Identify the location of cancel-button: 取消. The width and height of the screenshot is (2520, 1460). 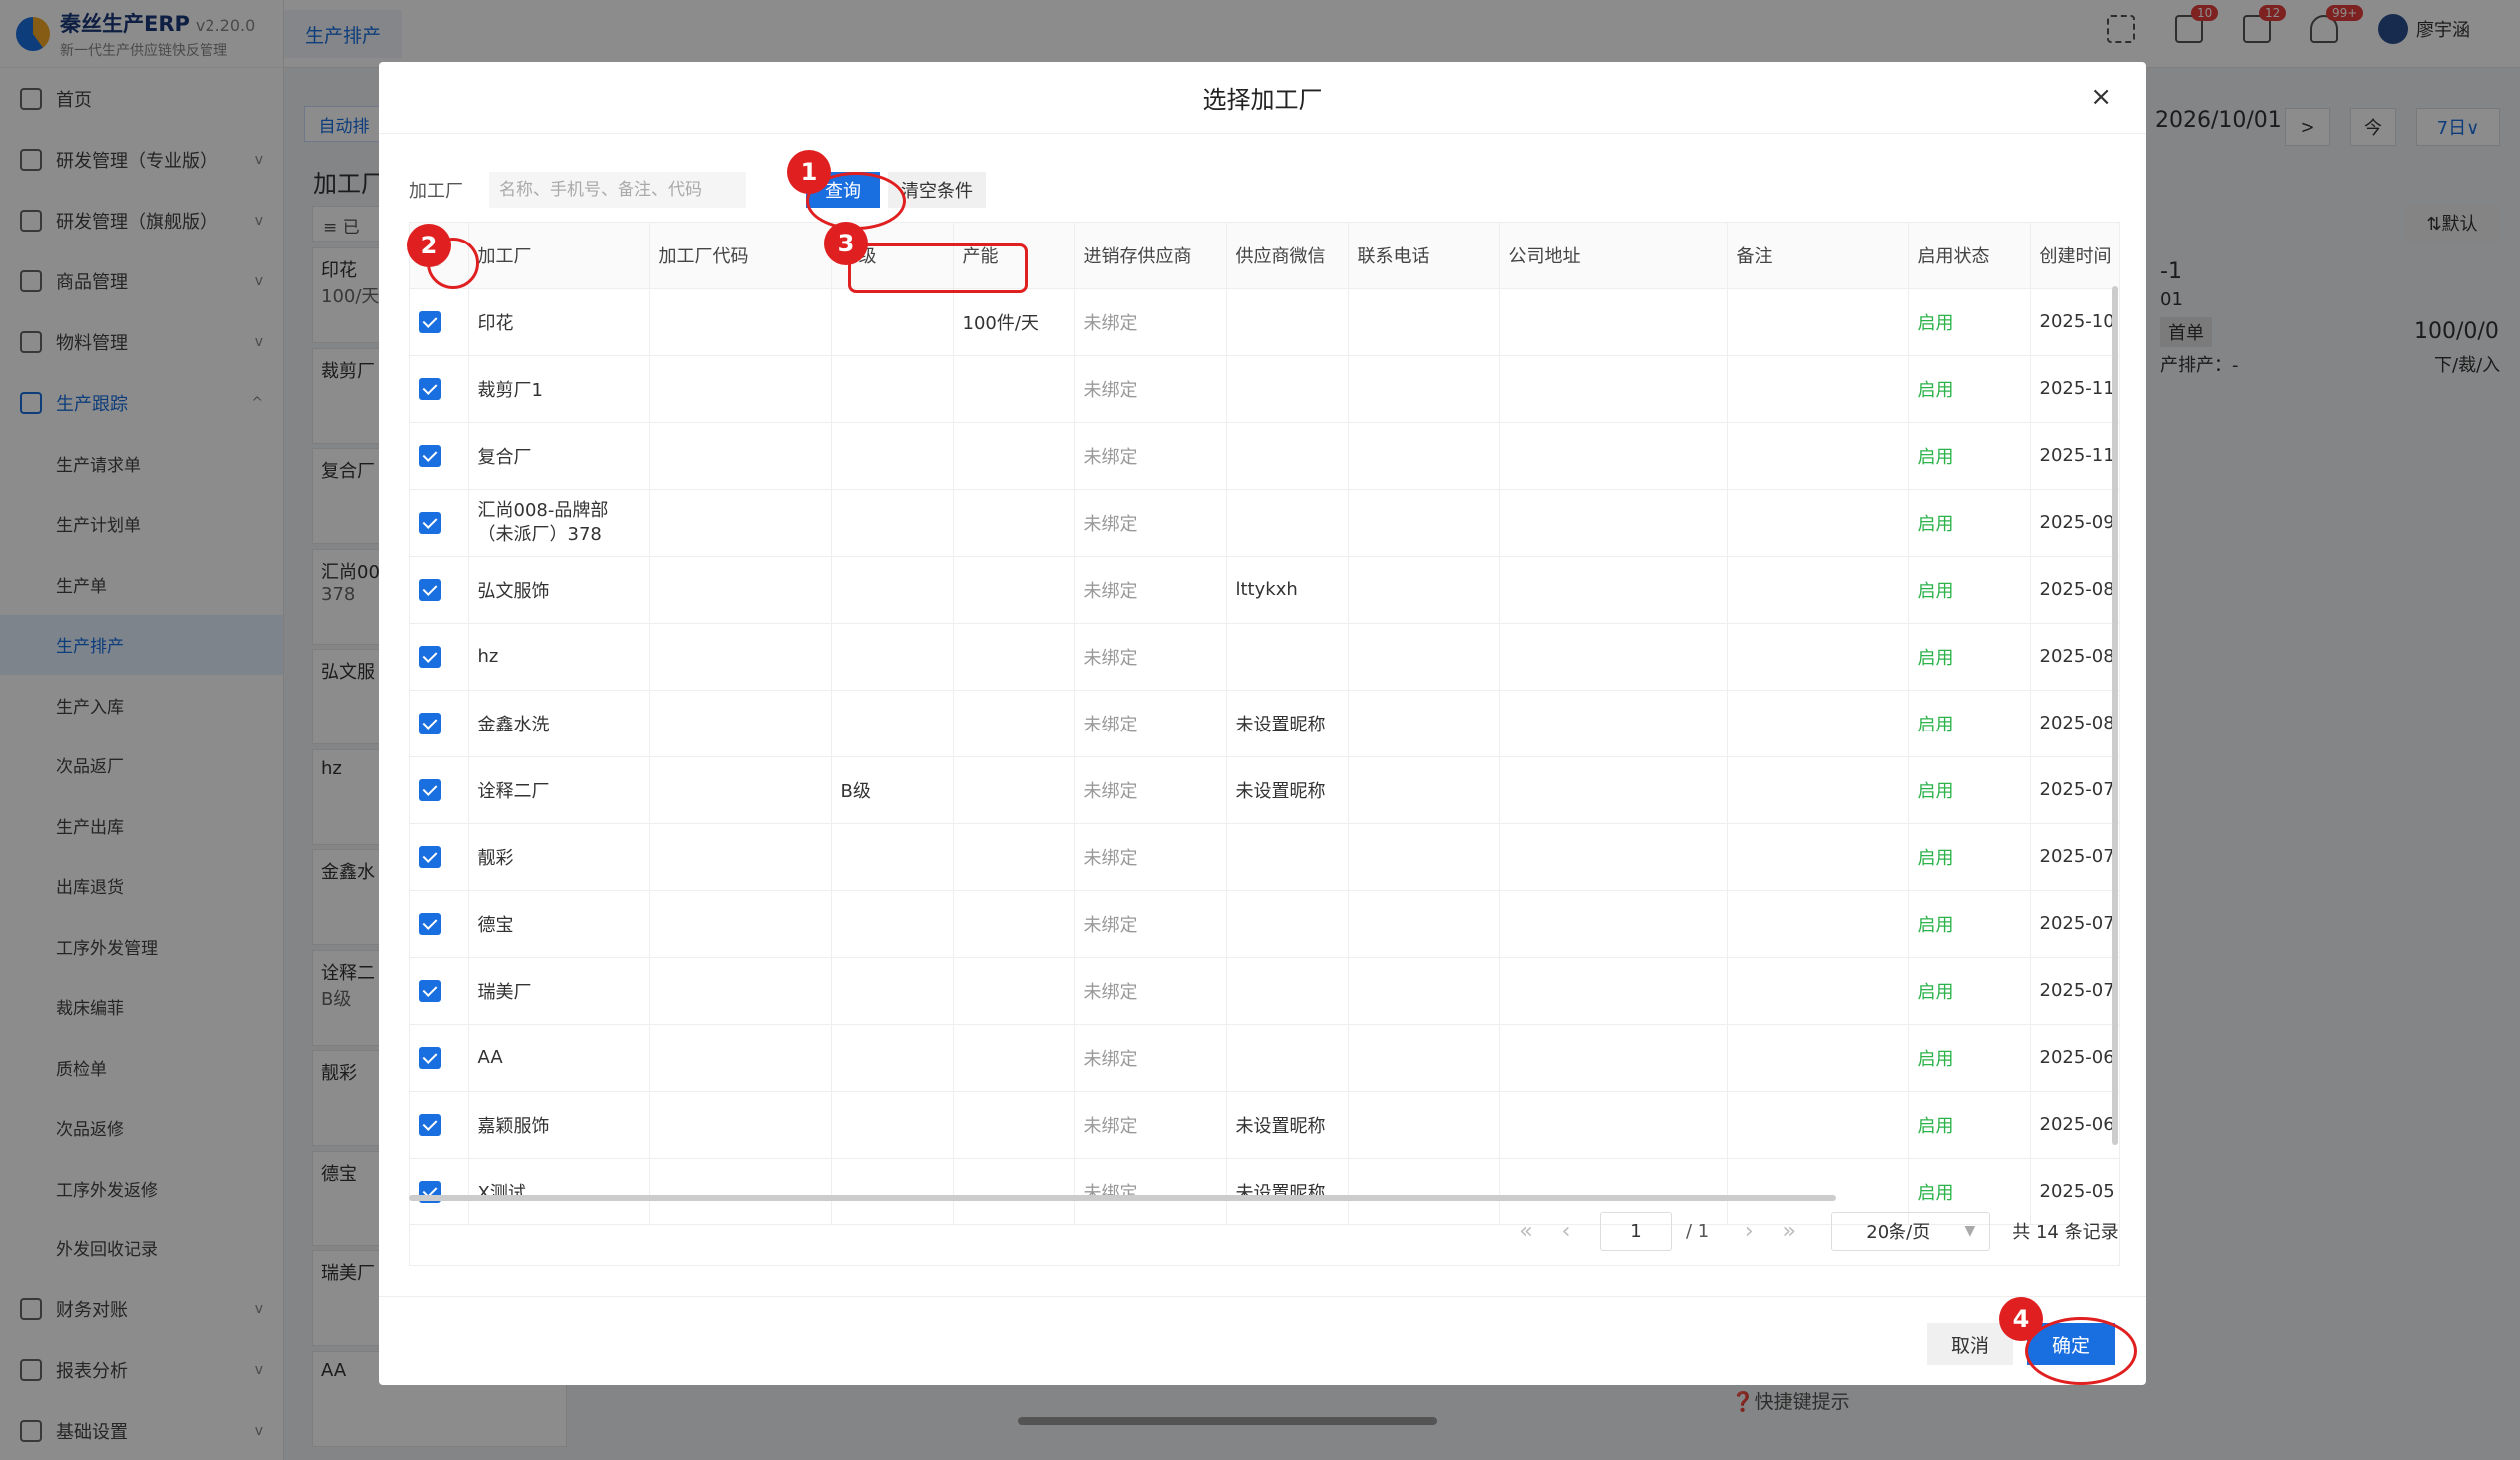
(1970, 1344).